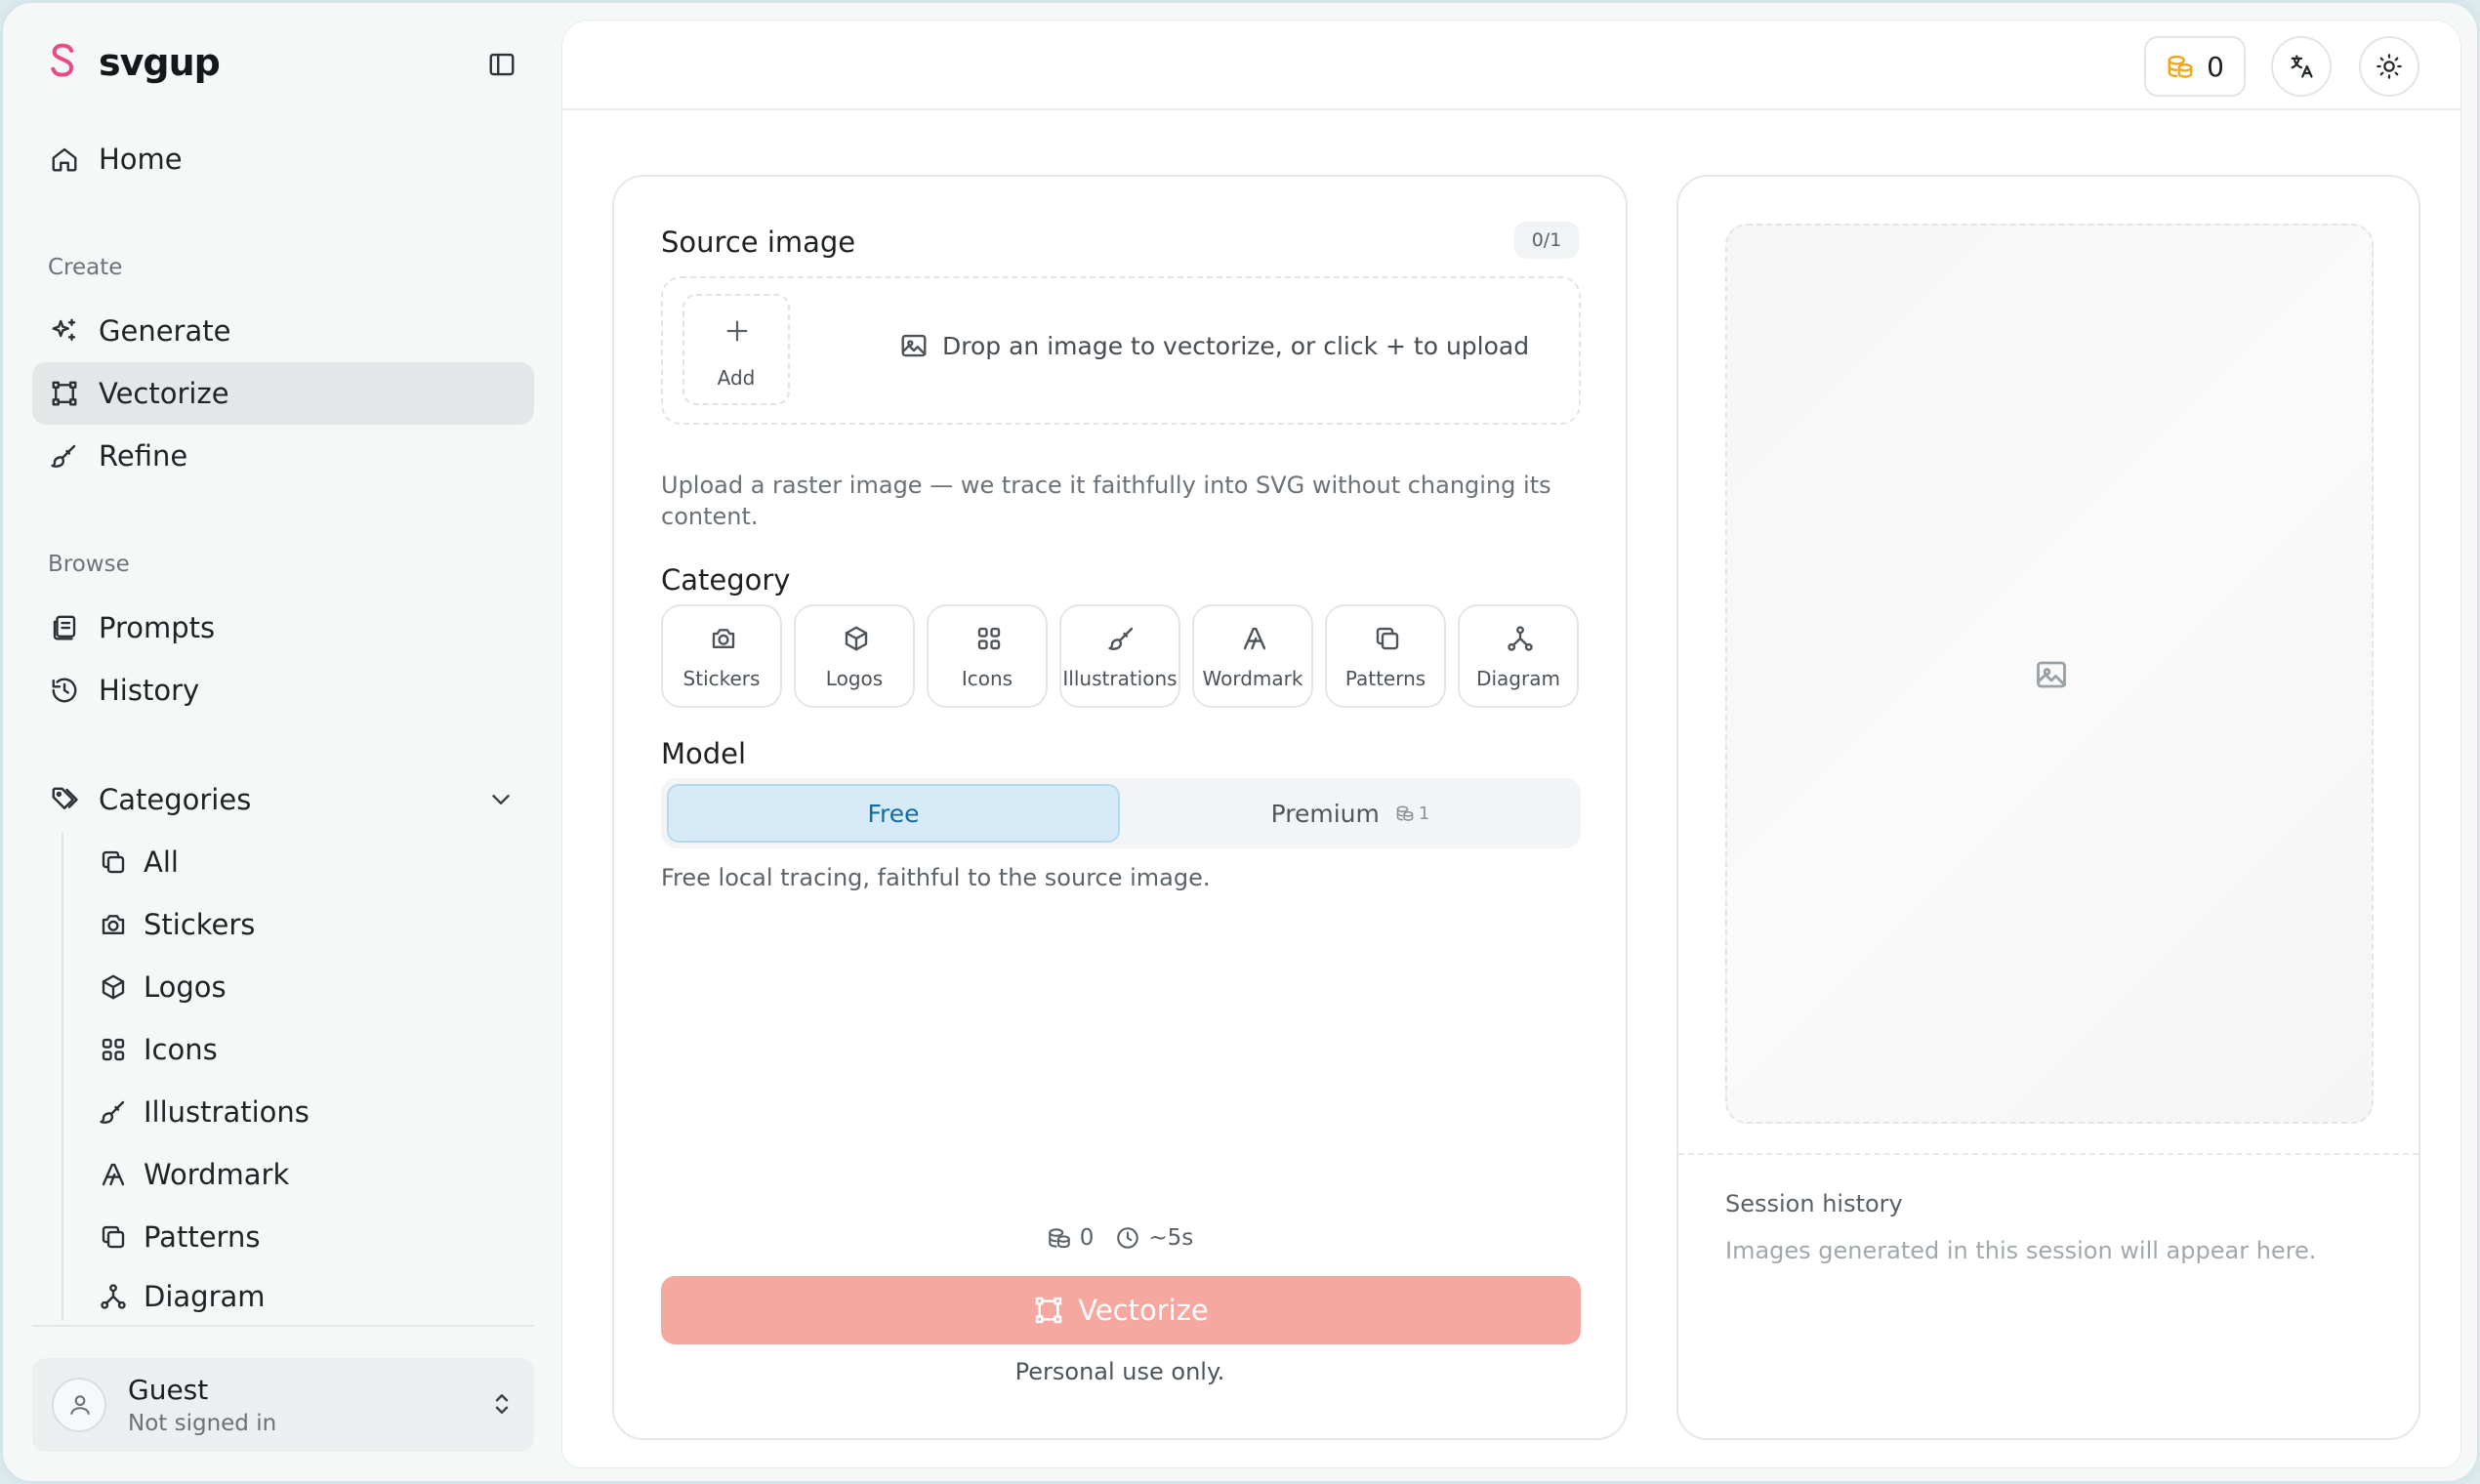 This screenshot has height=1484, width=2480. Describe the element at coordinates (1087, 1238) in the screenshot. I see `run-cost-value: 0` at that location.